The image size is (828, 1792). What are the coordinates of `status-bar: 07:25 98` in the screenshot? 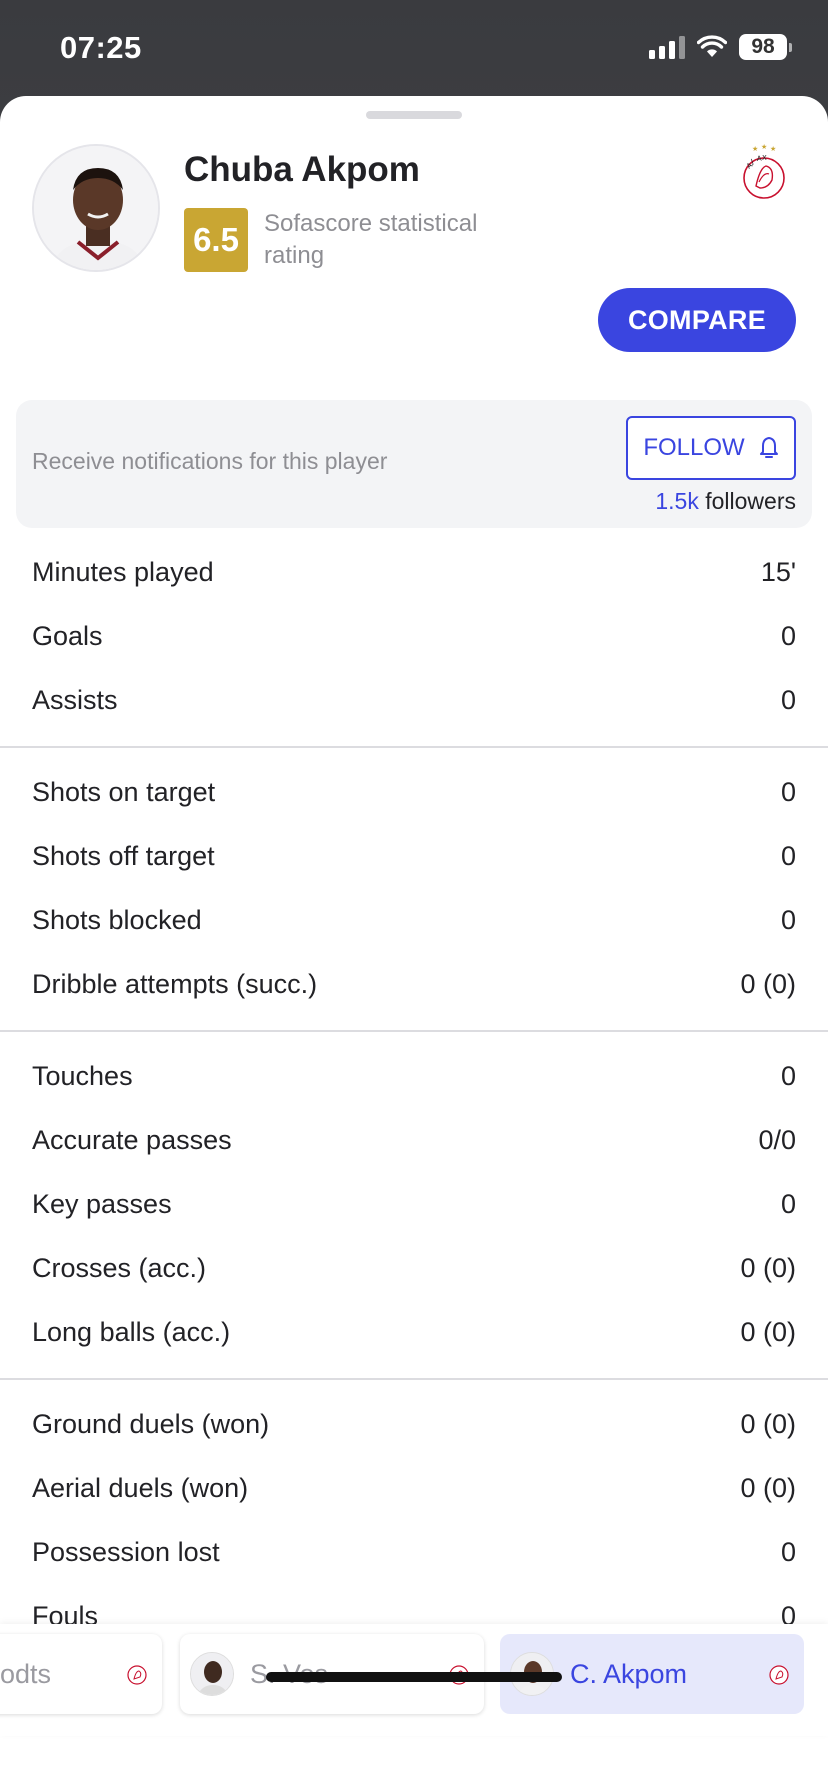 It's located at (414, 48).